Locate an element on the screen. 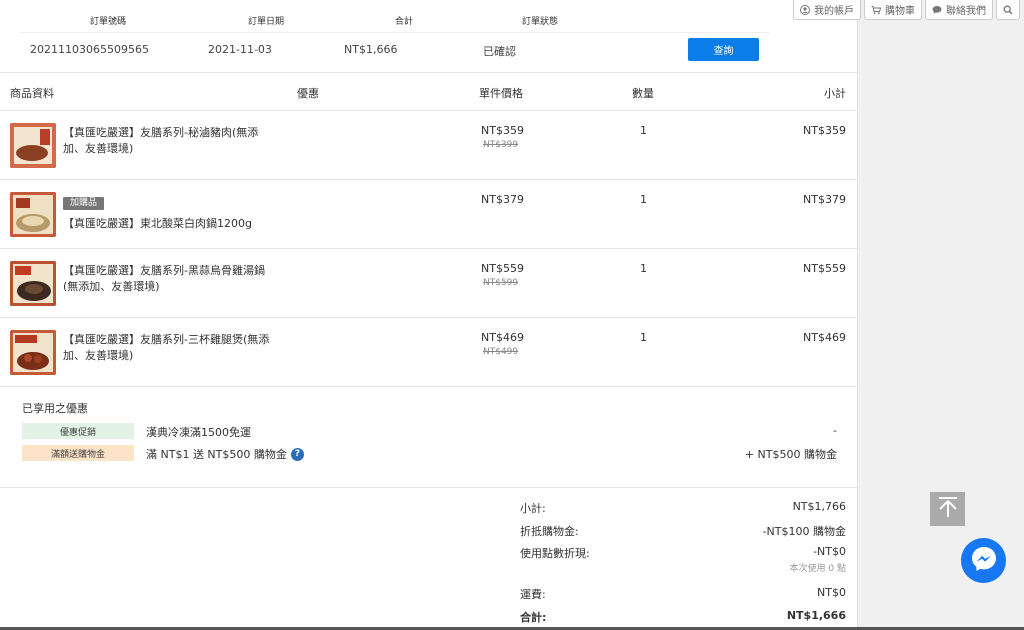 The height and width of the screenshot is (630, 1024). back-to-top-button is located at coordinates (947, 509).